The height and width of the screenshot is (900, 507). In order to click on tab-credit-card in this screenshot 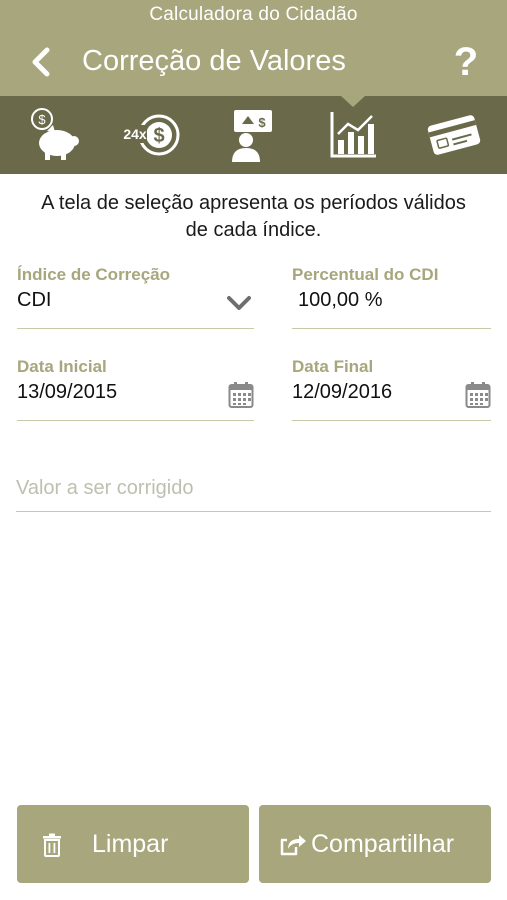, I will do `click(454, 135)`.